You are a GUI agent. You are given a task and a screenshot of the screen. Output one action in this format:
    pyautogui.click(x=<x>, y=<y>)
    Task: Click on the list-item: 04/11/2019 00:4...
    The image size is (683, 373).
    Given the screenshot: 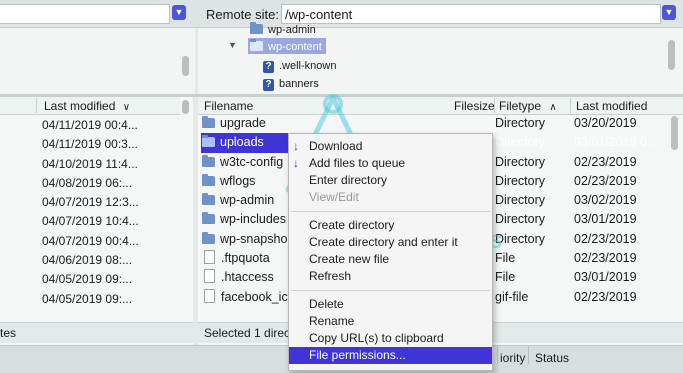 What is the action you would take?
    pyautogui.click(x=112, y=125)
    